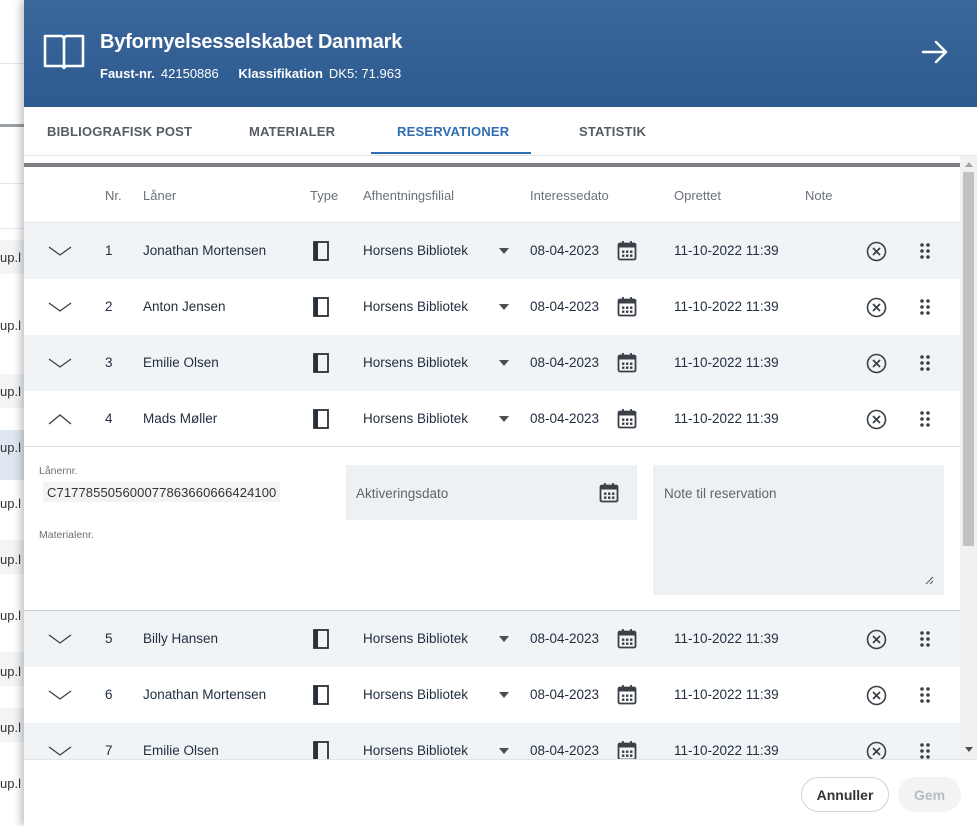  I want to click on aktiveringsdato-field: Aktiveringsdato, so click(491, 492).